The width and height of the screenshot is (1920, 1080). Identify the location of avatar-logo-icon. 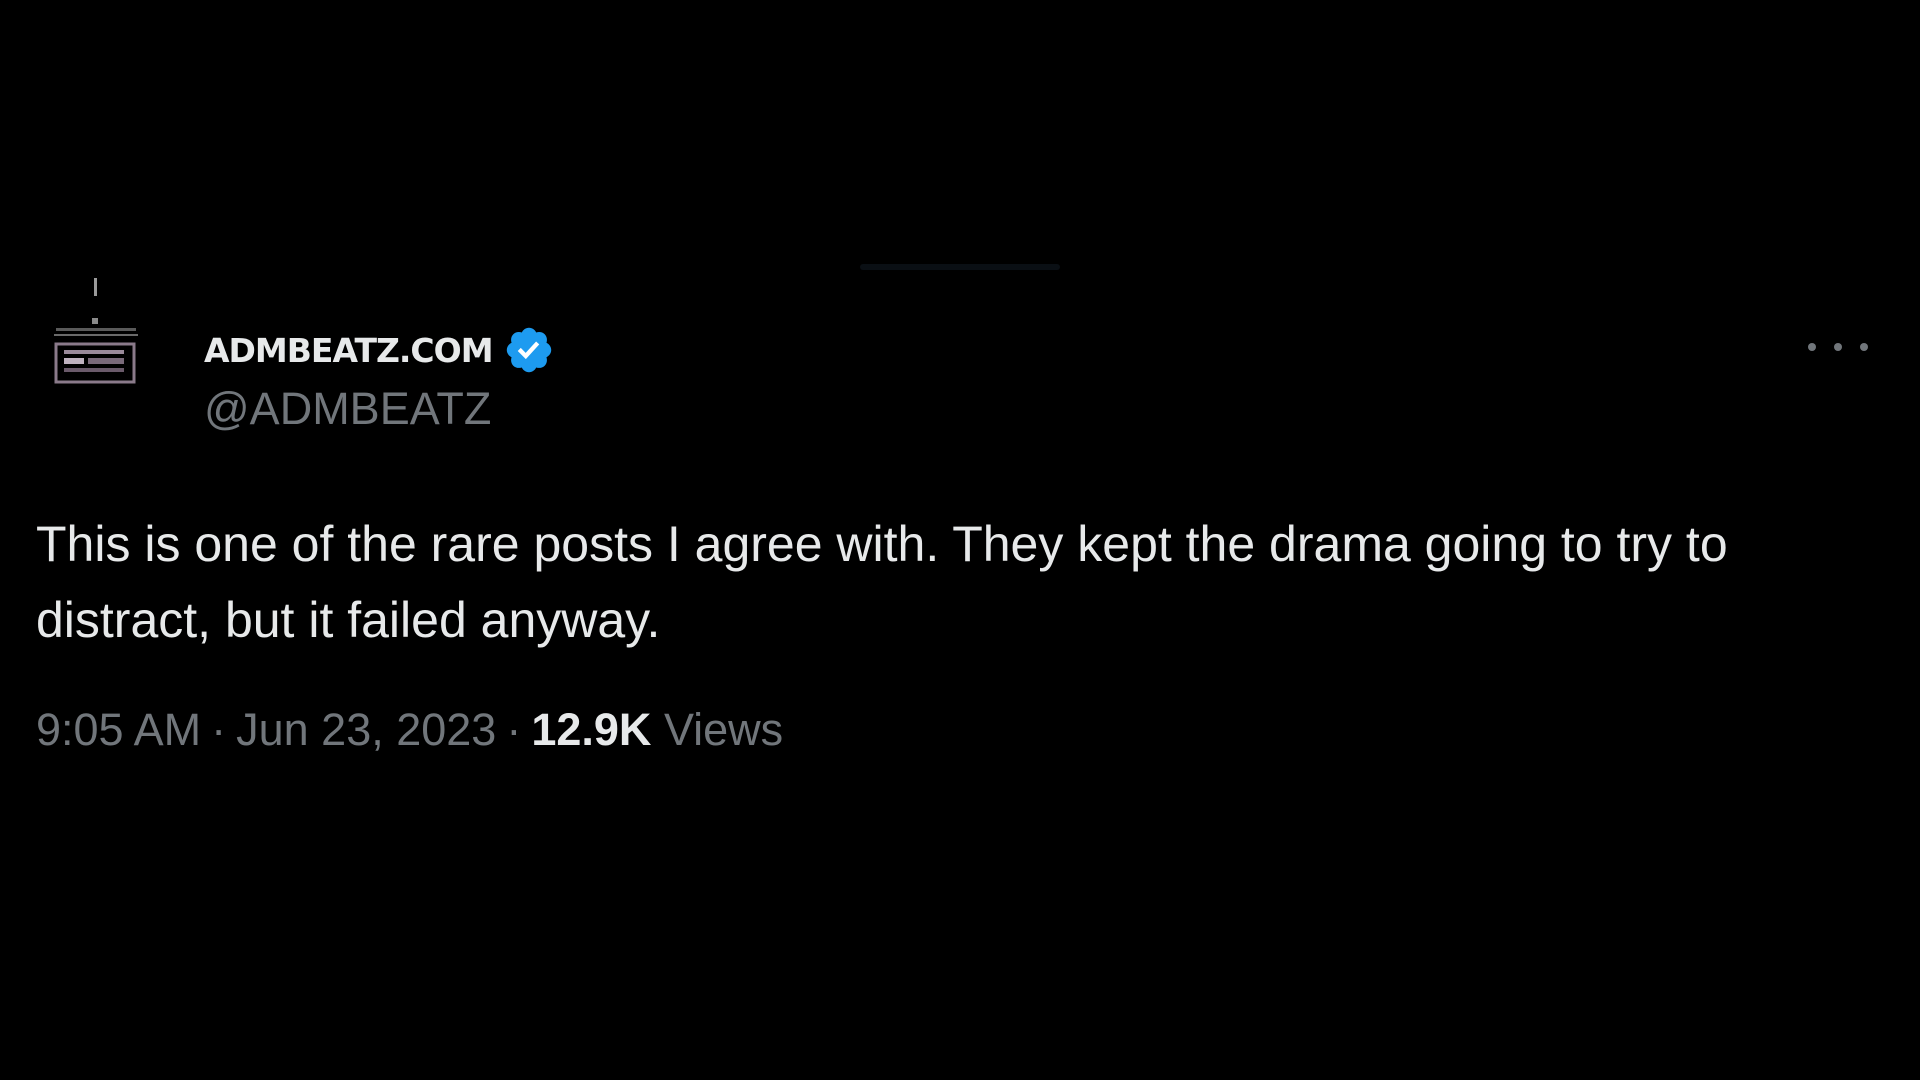
(96, 331).